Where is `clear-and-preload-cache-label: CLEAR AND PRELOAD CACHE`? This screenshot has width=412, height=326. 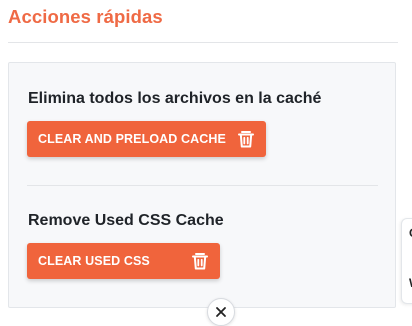
clear-and-preload-cache-label: CLEAR AND PRELOAD CACHE is located at coordinates (132, 139).